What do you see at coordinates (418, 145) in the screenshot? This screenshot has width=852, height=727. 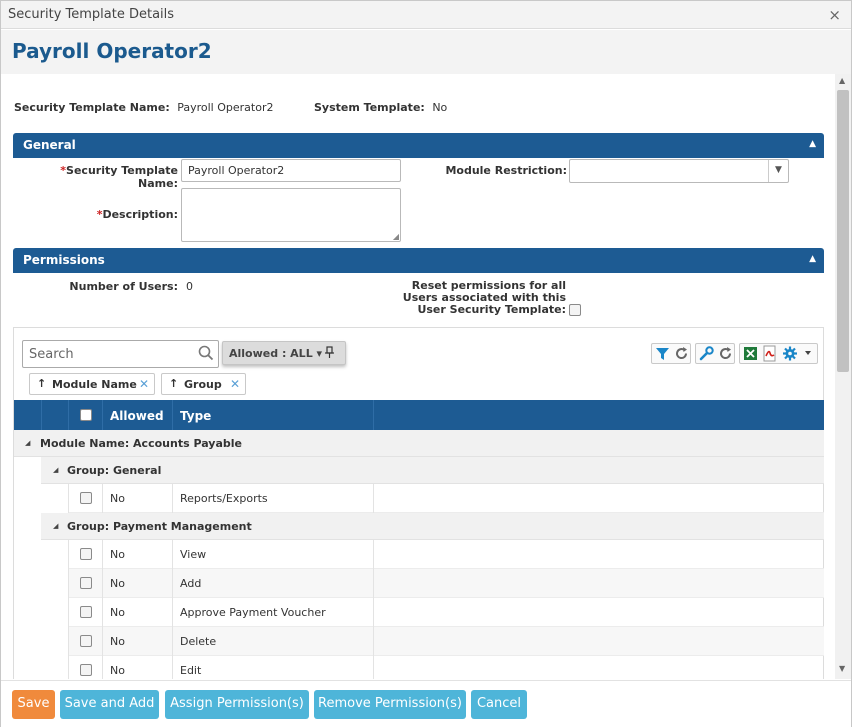 I see `general-section-header: General ▲` at bounding box center [418, 145].